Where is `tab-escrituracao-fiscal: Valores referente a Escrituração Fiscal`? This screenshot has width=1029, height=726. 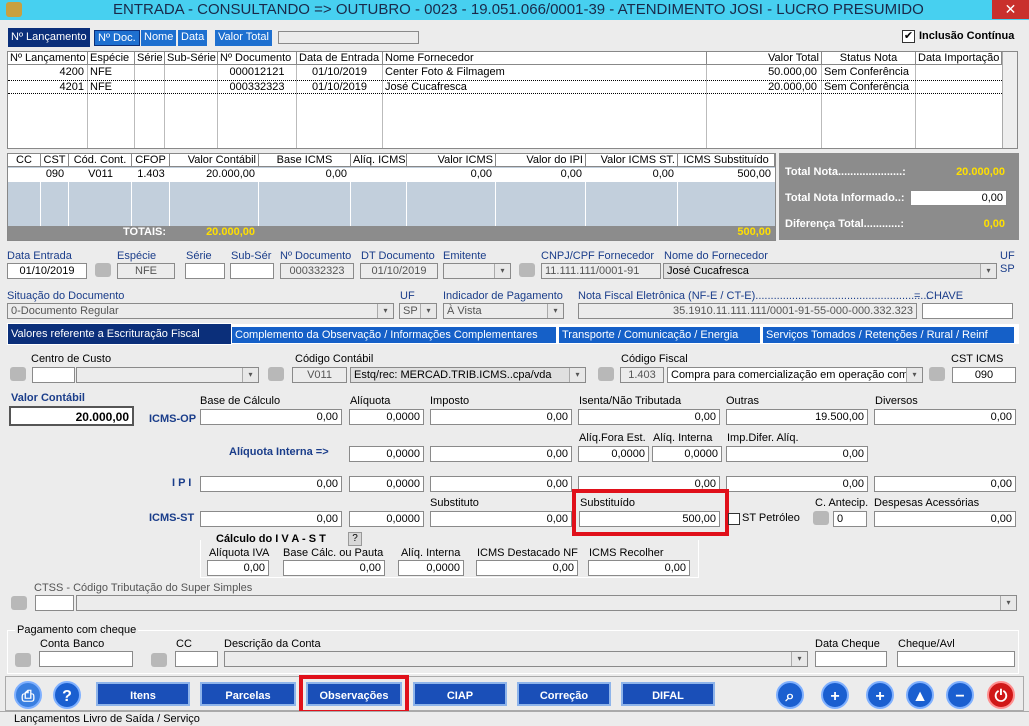
tab-escrituracao-fiscal: Valores referente a Escrituração Fiscal is located at coordinates (119, 334).